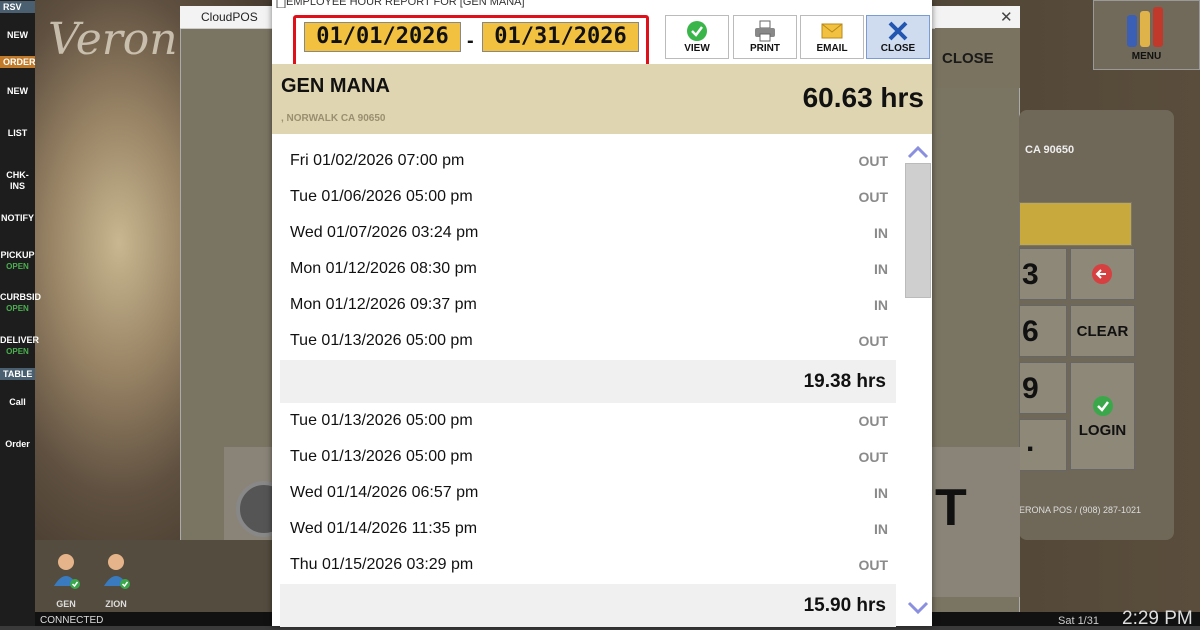 The image size is (1200, 630). Describe the element at coordinates (405, 4) in the screenshot. I see `dialog-title: EMPLOYEE HOUR REPORT FOR [GEN MANA]` at that location.